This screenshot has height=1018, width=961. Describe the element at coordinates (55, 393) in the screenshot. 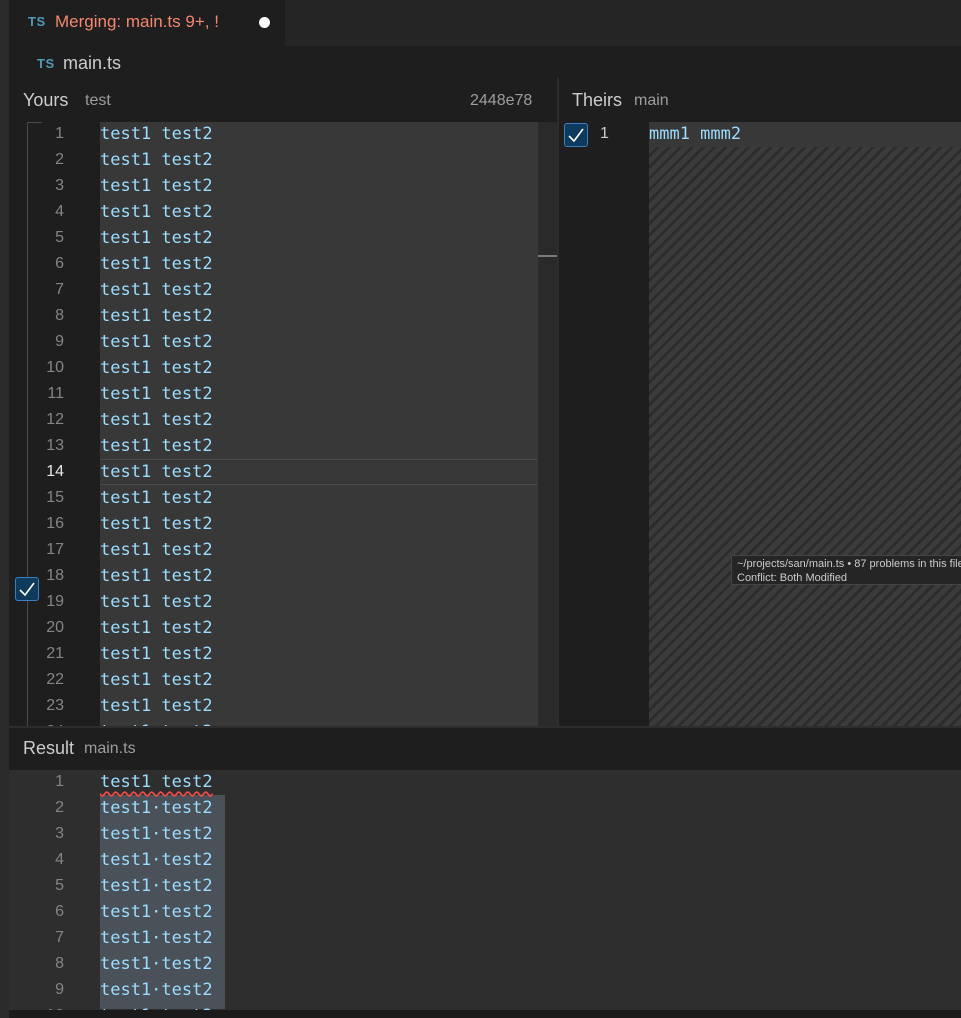

I see `line-number: 11` at that location.